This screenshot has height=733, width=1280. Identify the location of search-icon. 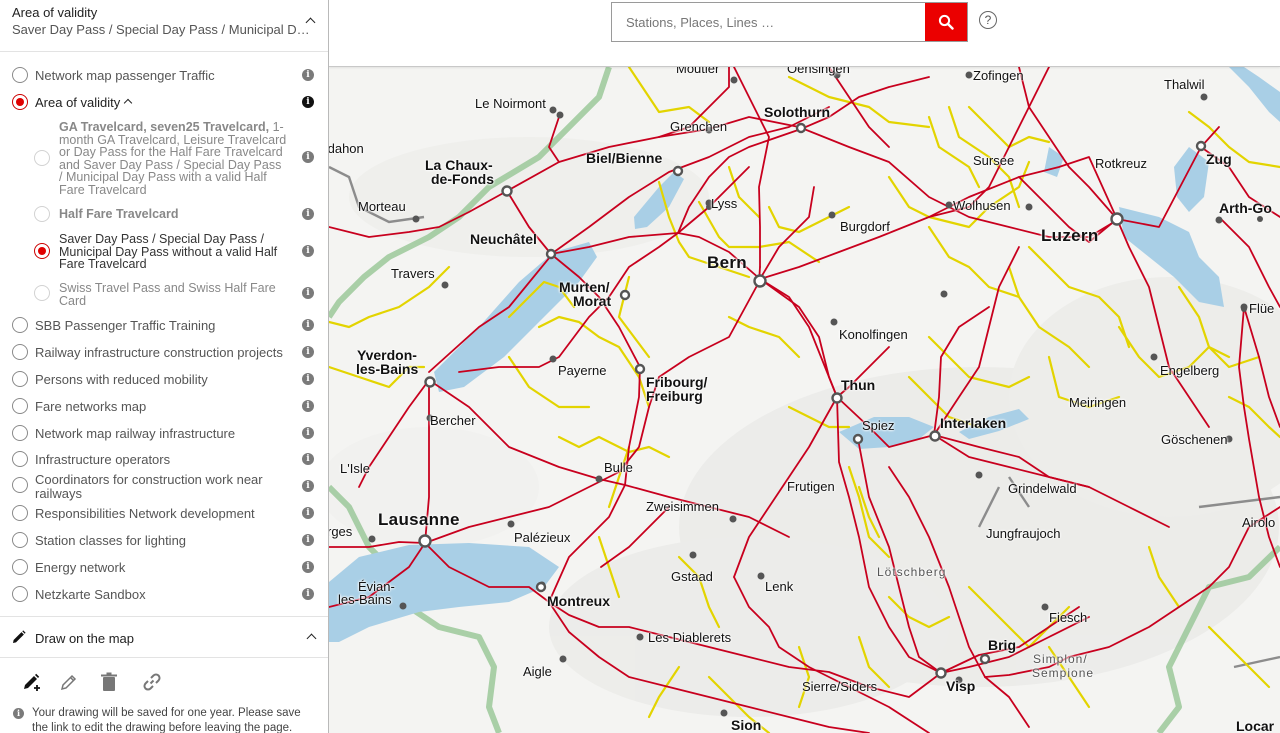
(946, 22).